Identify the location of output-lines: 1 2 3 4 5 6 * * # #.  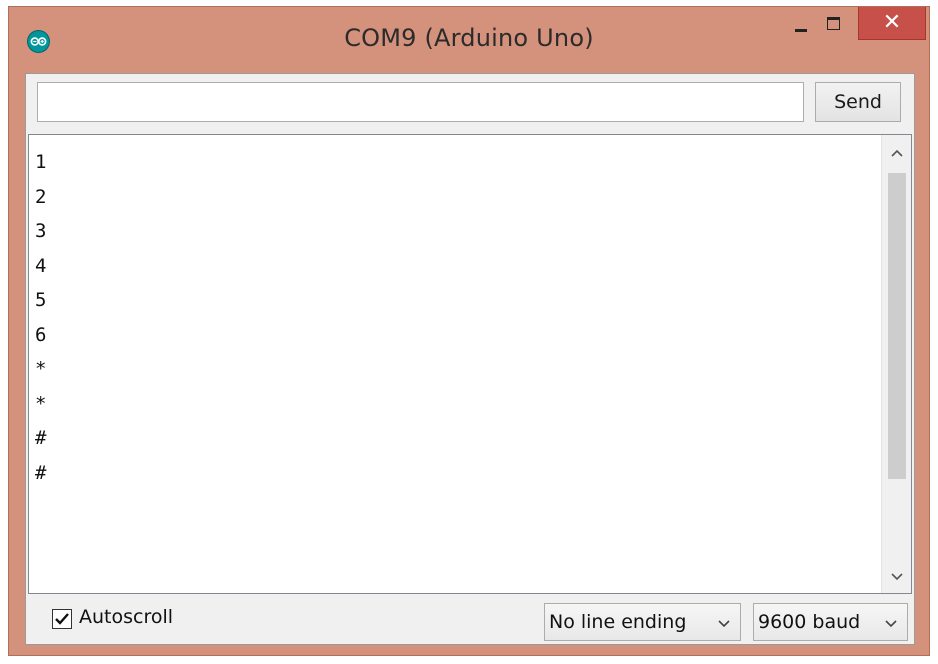
(40, 317).